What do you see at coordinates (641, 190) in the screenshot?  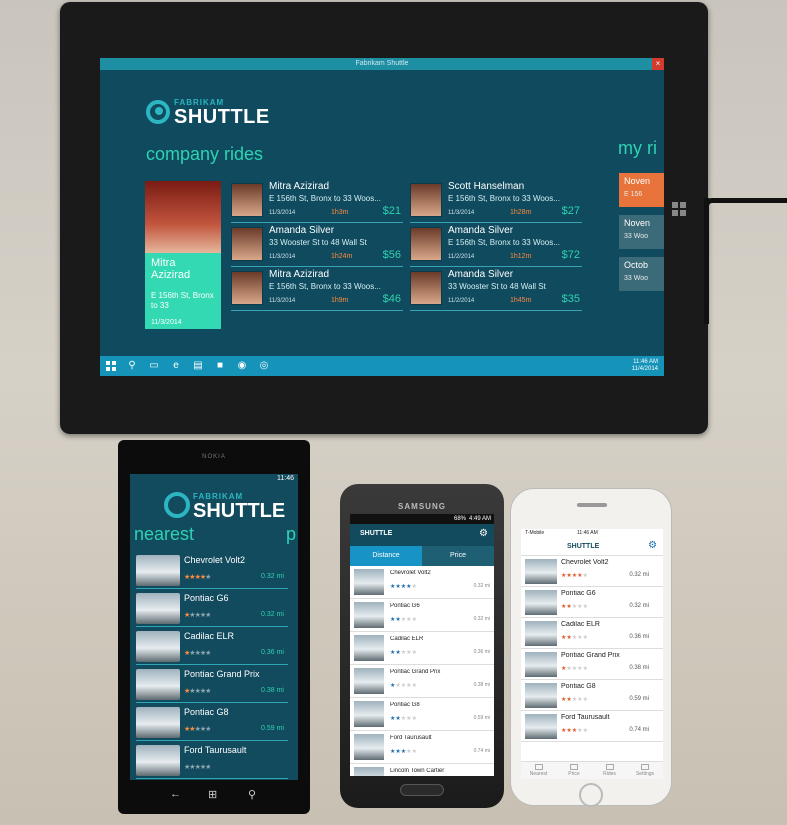 I see `my-ride-tile: Noven E 156` at bounding box center [641, 190].